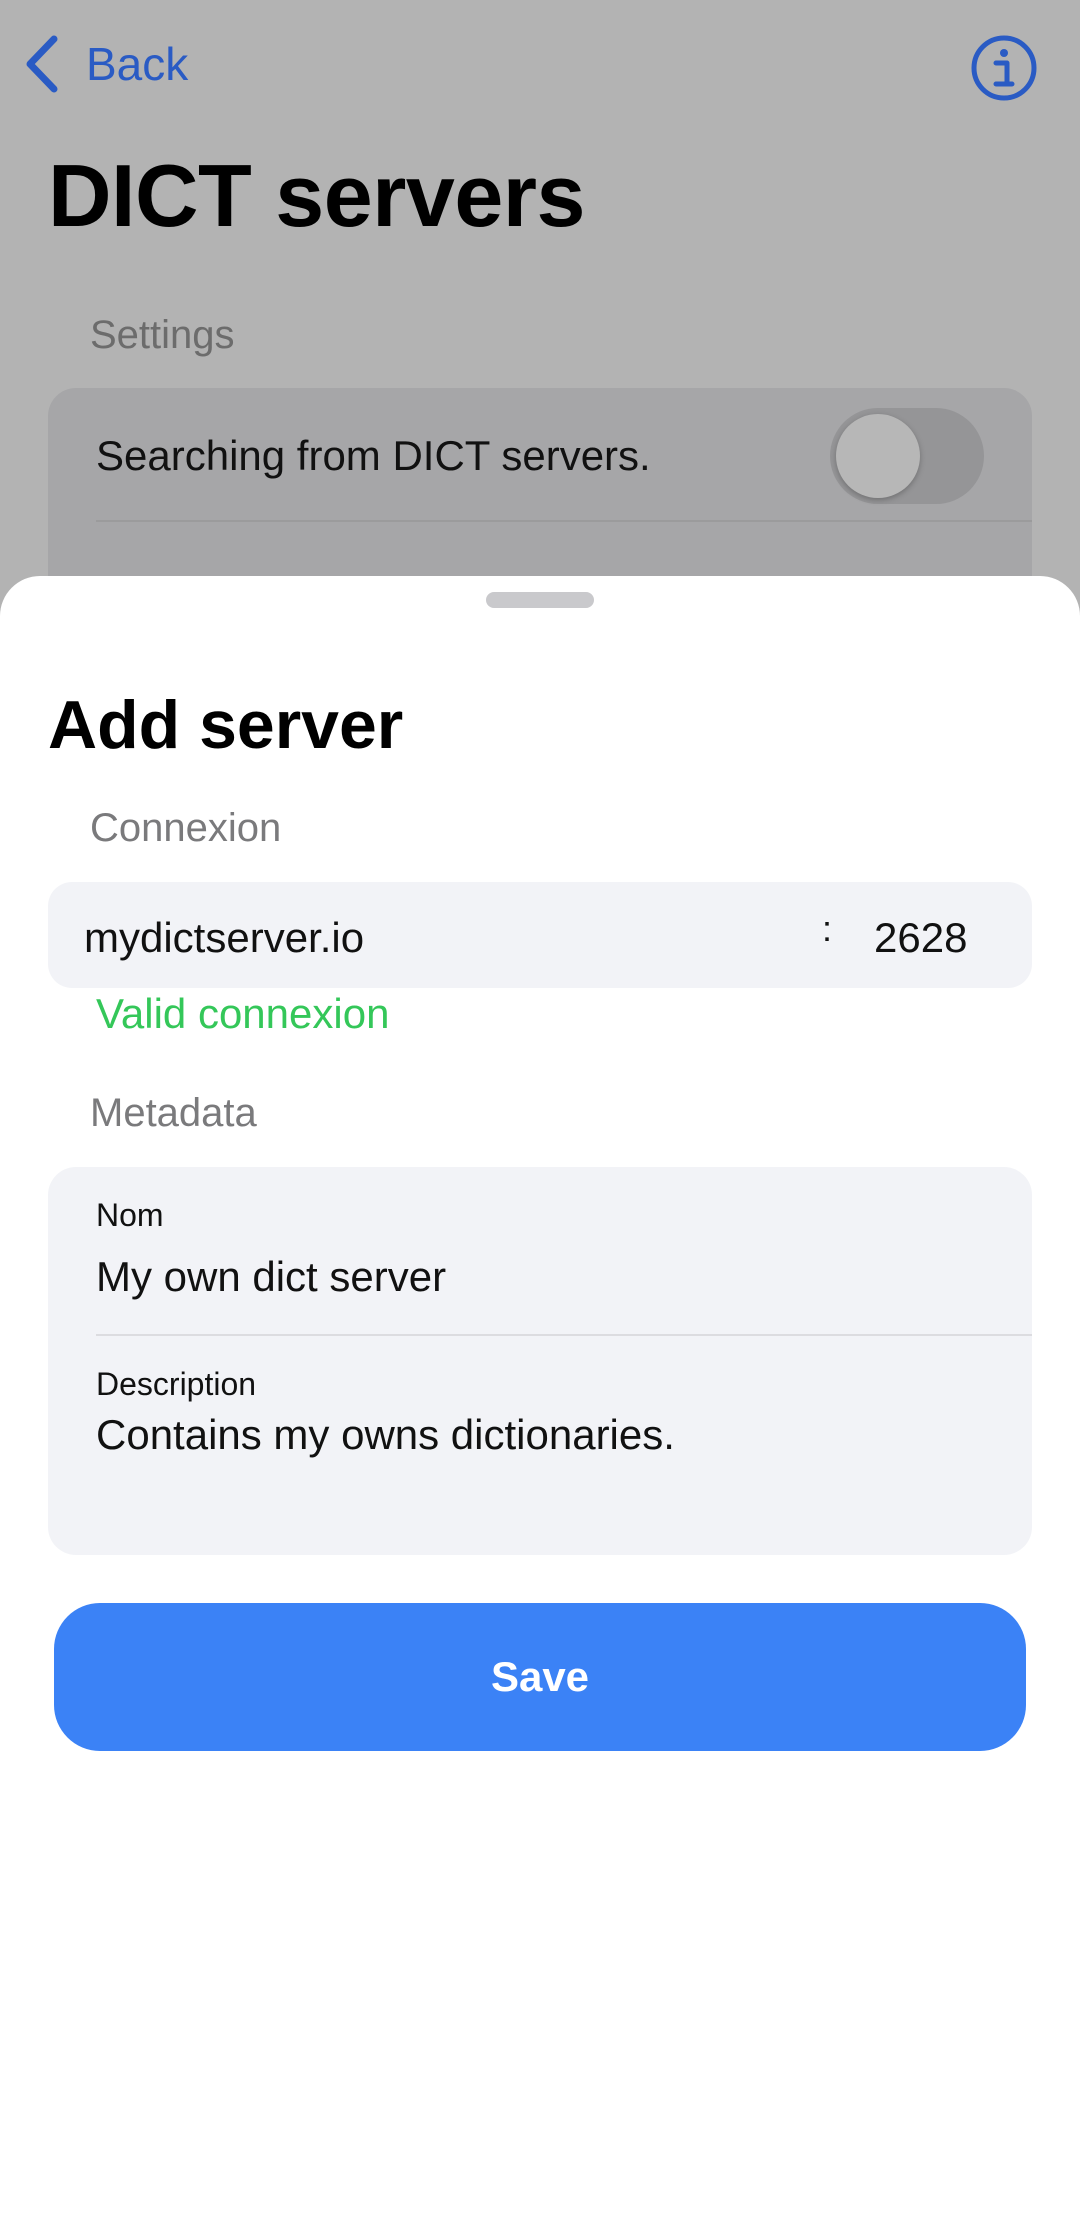 The image size is (1080, 2214). Describe the element at coordinates (226, 725) in the screenshot. I see `sheet-title: Add server` at that location.